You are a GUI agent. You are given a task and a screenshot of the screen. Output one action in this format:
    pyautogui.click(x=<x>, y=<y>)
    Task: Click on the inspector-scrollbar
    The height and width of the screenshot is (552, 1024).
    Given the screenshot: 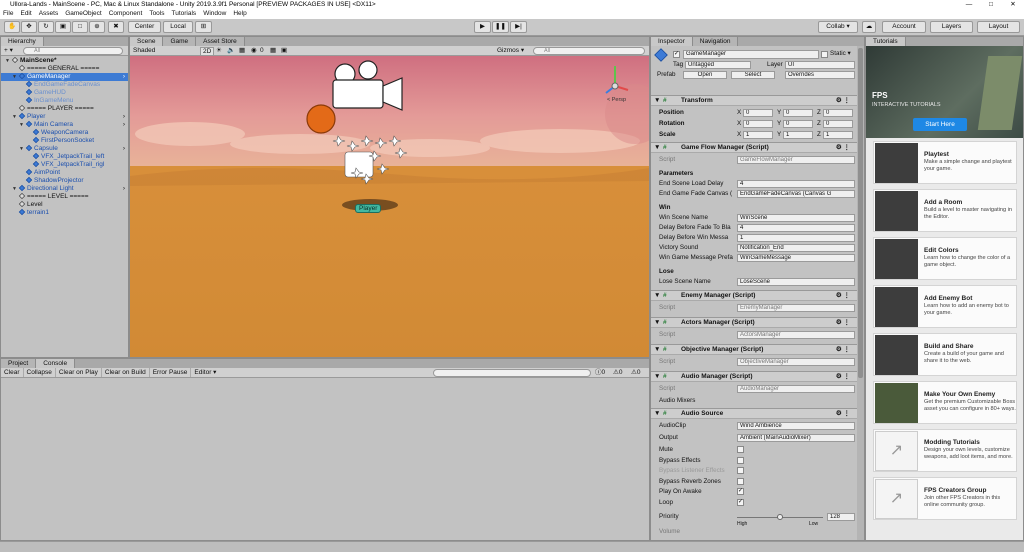 What is the action you would take?
    pyautogui.click(x=860, y=293)
    